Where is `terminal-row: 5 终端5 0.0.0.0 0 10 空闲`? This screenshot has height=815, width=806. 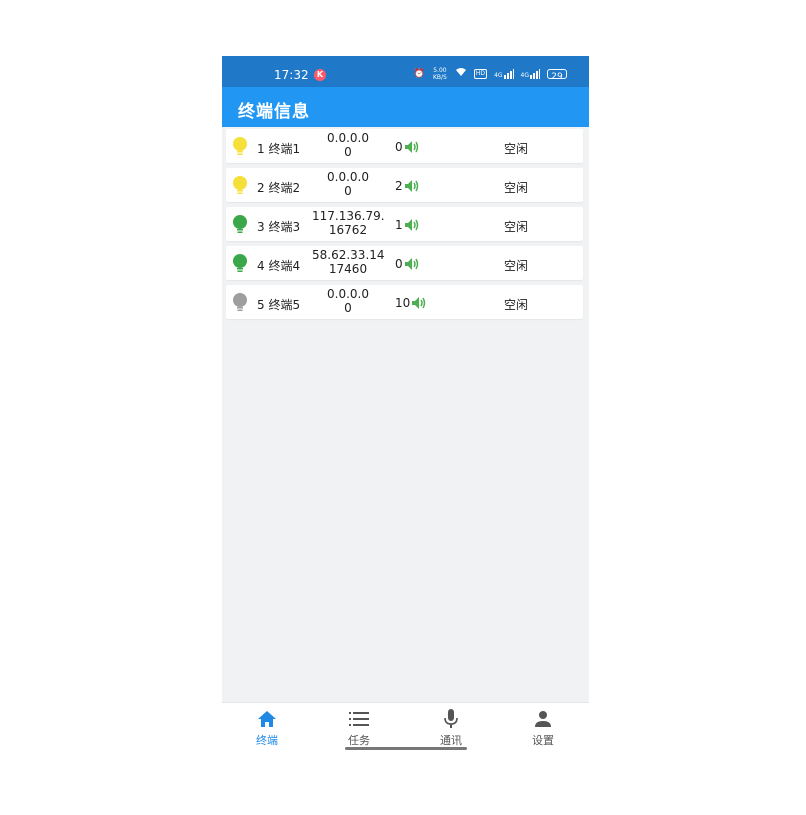 terminal-row: 5 终端5 0.0.0.0 0 10 空闲 is located at coordinates (404, 302).